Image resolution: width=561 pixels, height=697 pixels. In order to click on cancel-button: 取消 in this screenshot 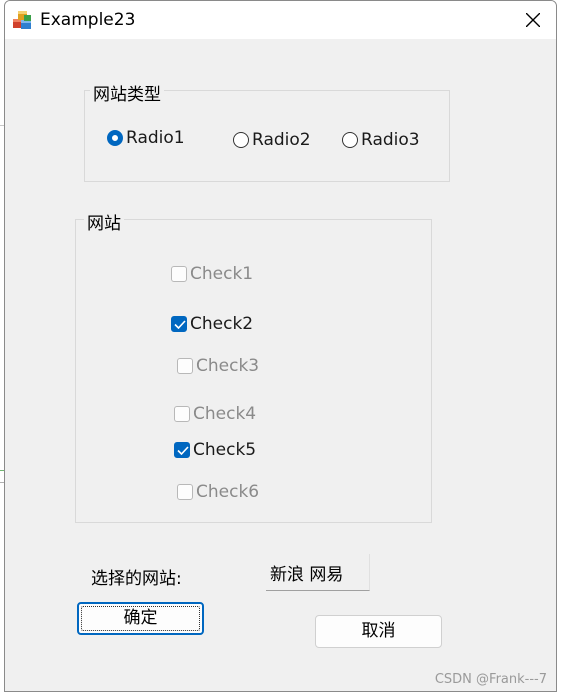, I will do `click(378, 631)`.